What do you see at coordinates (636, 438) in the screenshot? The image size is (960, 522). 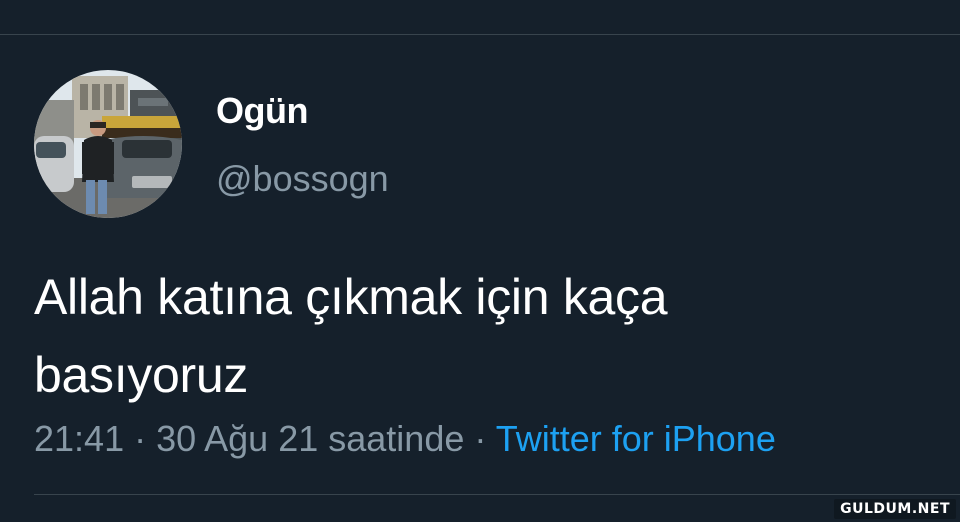 I see `tweet-source-link: Twitter for iPhone` at bounding box center [636, 438].